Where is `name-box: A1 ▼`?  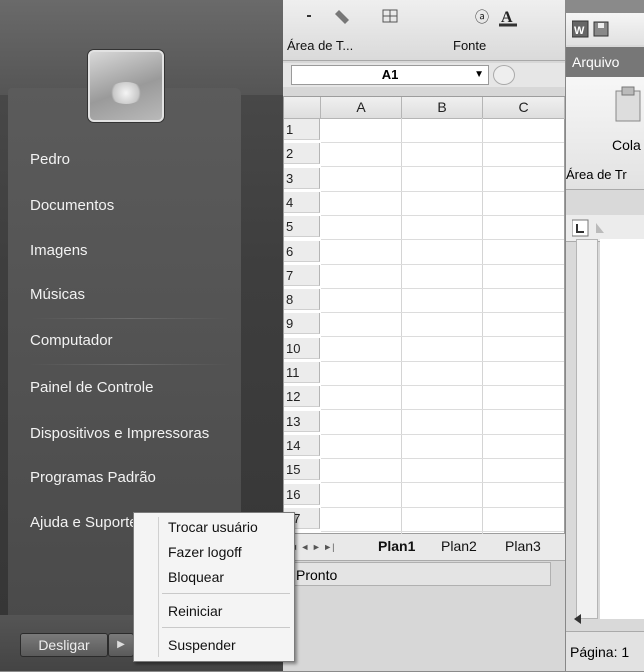 name-box: A1 ▼ is located at coordinates (390, 75).